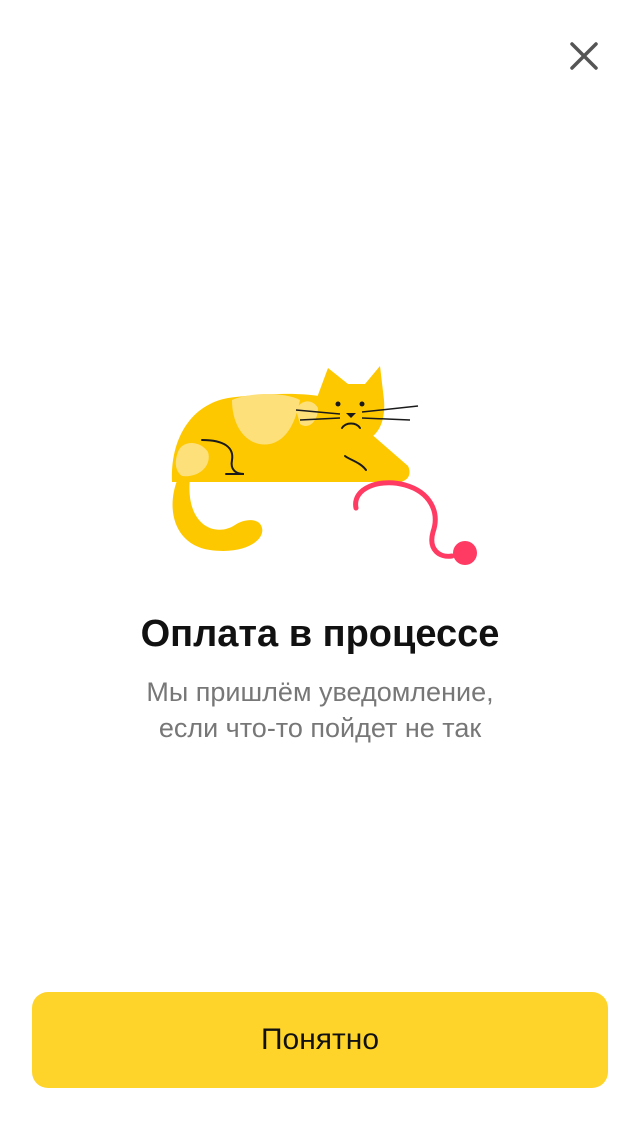 The height and width of the screenshot is (1136, 640). What do you see at coordinates (320, 728) in the screenshot?
I see `subtitle-line: если что-то пойдет не так` at bounding box center [320, 728].